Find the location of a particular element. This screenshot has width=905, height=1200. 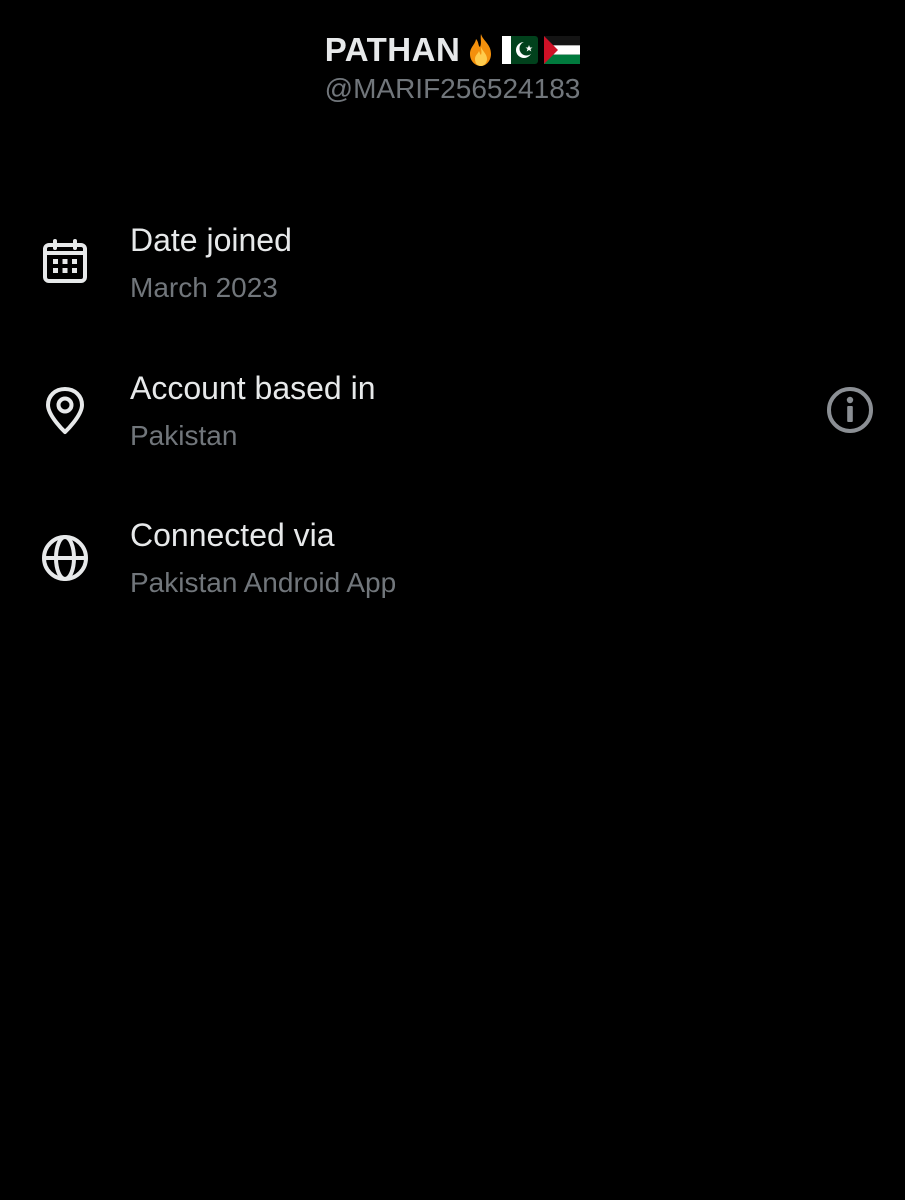

display-name: PATHAN is located at coordinates (453, 50).